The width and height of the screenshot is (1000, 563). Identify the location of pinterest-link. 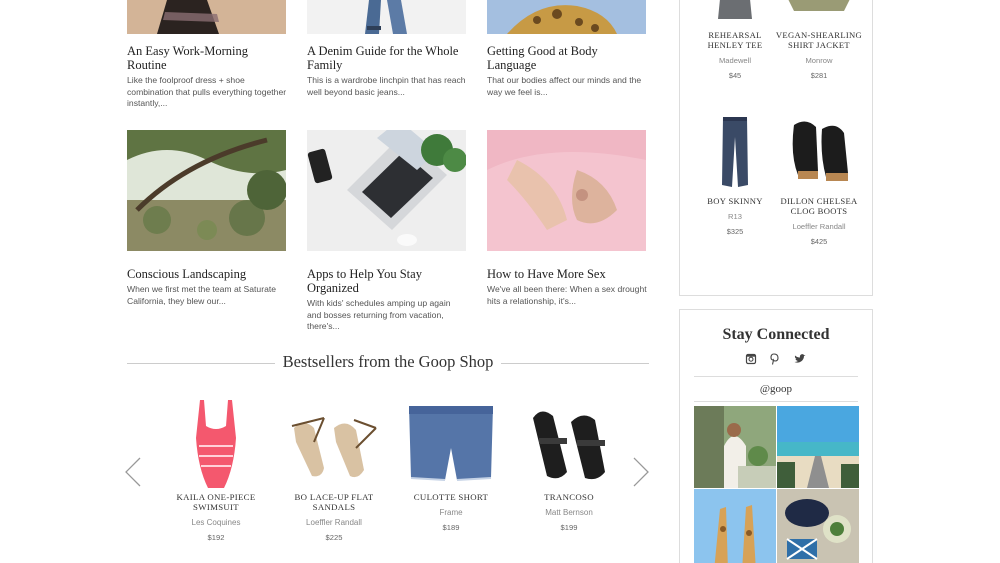
(774, 359).